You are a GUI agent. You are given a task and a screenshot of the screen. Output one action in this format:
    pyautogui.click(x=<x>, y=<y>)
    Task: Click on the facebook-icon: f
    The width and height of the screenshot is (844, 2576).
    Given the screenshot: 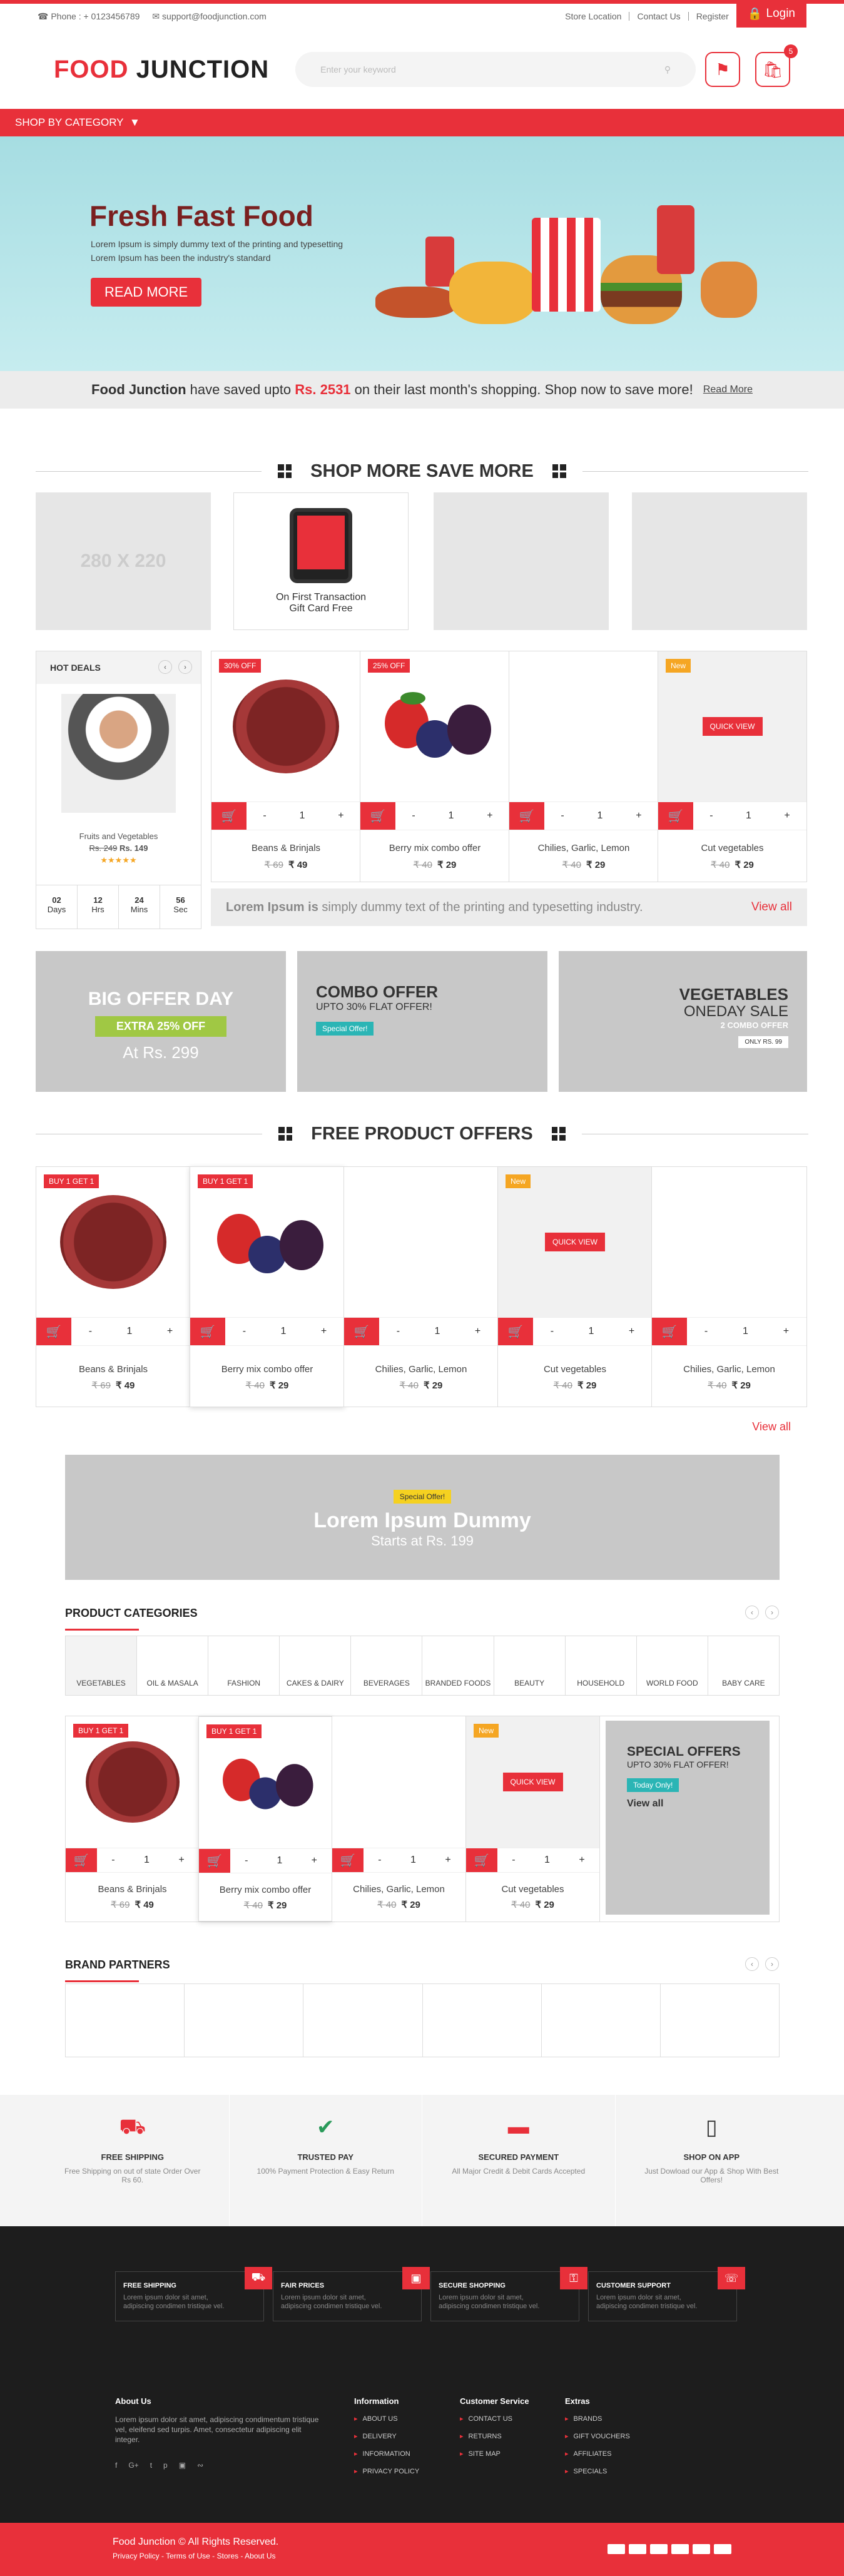 What is the action you would take?
    pyautogui.click(x=116, y=2465)
    